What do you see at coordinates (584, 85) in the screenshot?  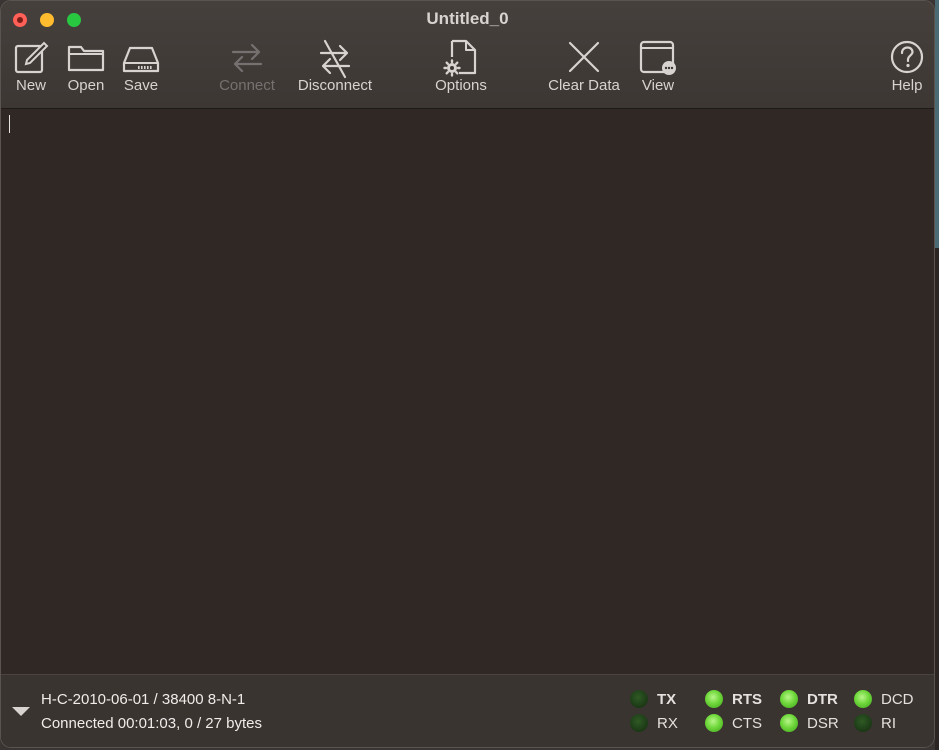 I see `clear-data-label: Clear Data` at bounding box center [584, 85].